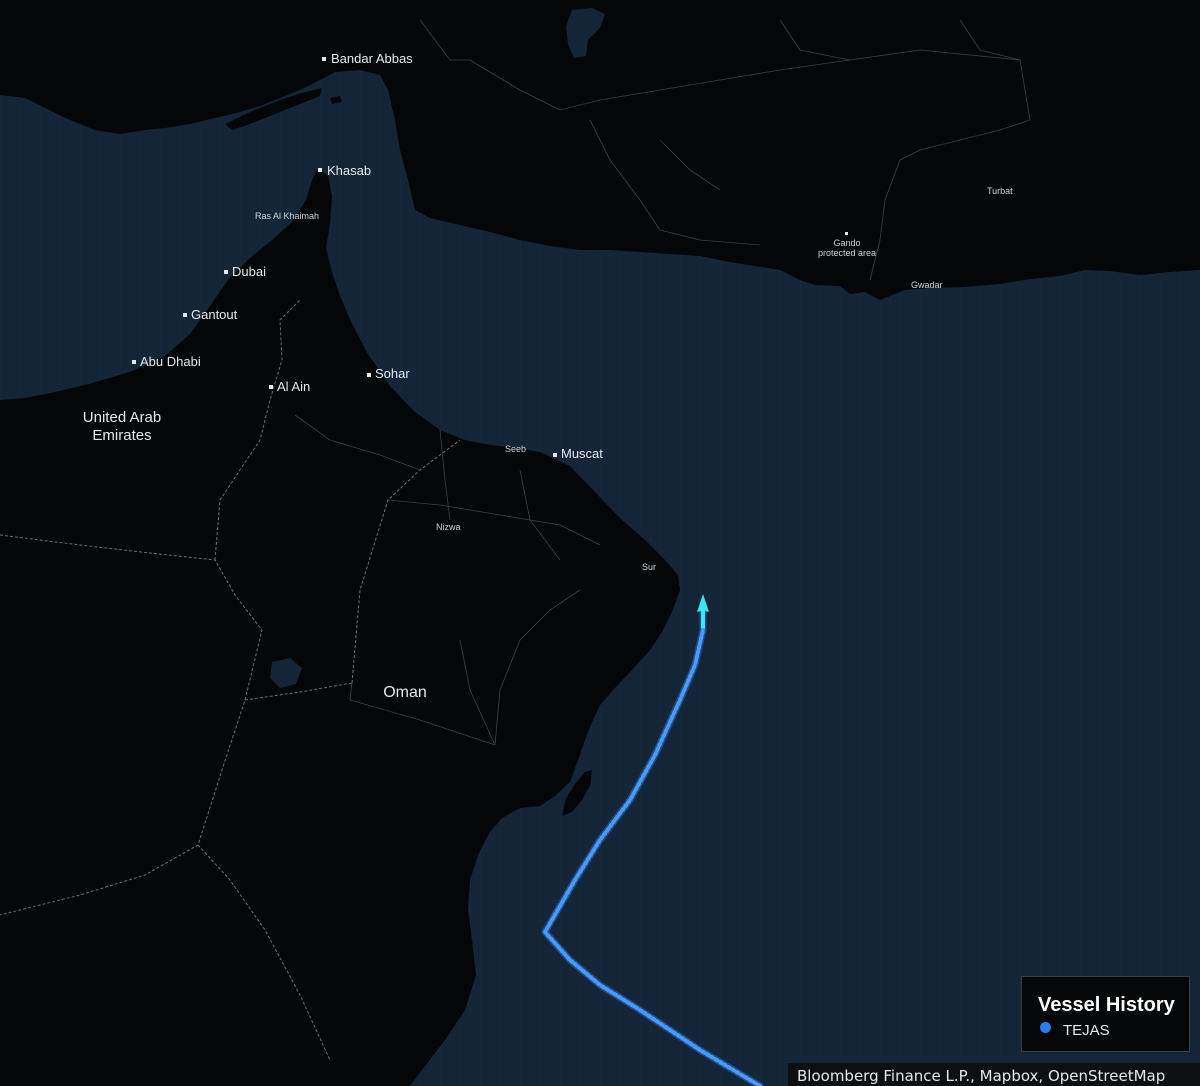 The width and height of the screenshot is (1200, 1086). Describe the element at coordinates (927, 285) in the screenshot. I see `city-label-gwadar: Gwadar` at that location.